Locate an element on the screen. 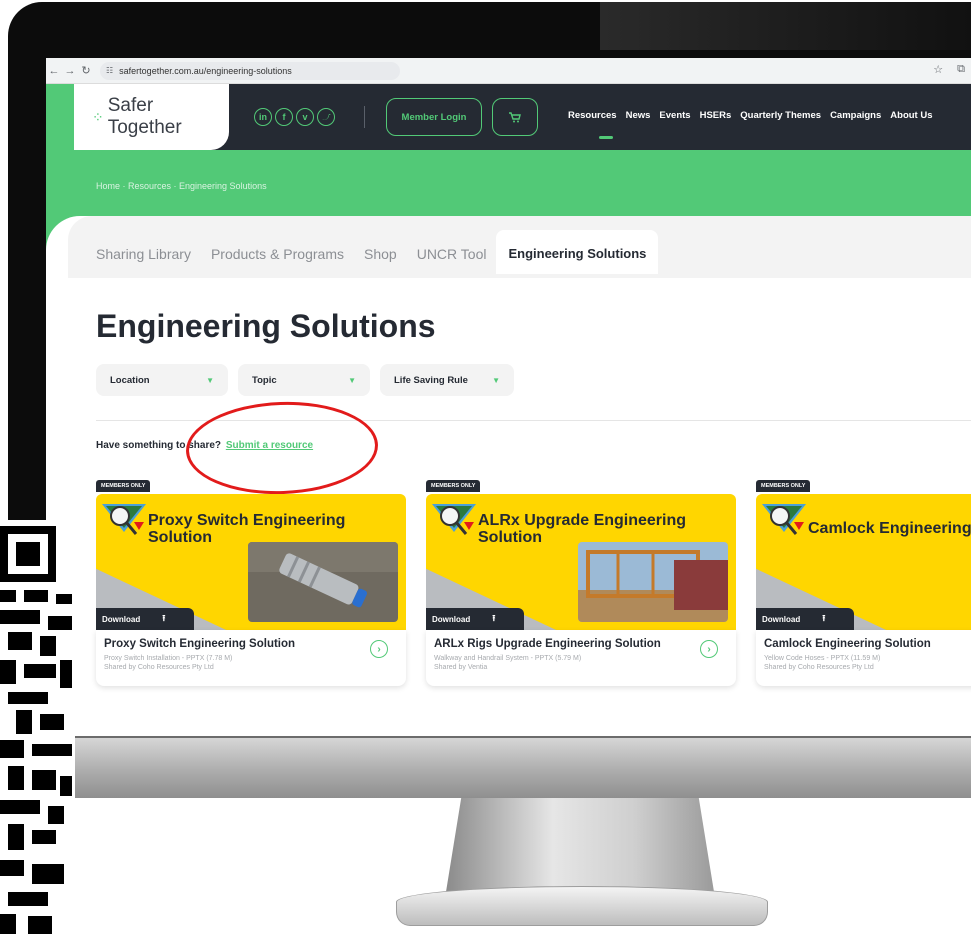  extensions-icon: ⧉ is located at coordinates (961, 69).